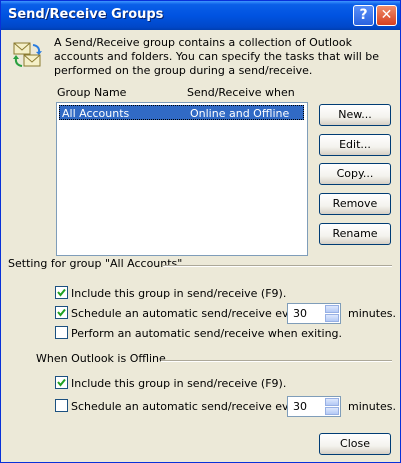 This screenshot has width=401, height=463. Describe the element at coordinates (314, 313) in the screenshot. I see `schedule-minutes-spinner: 30` at that location.